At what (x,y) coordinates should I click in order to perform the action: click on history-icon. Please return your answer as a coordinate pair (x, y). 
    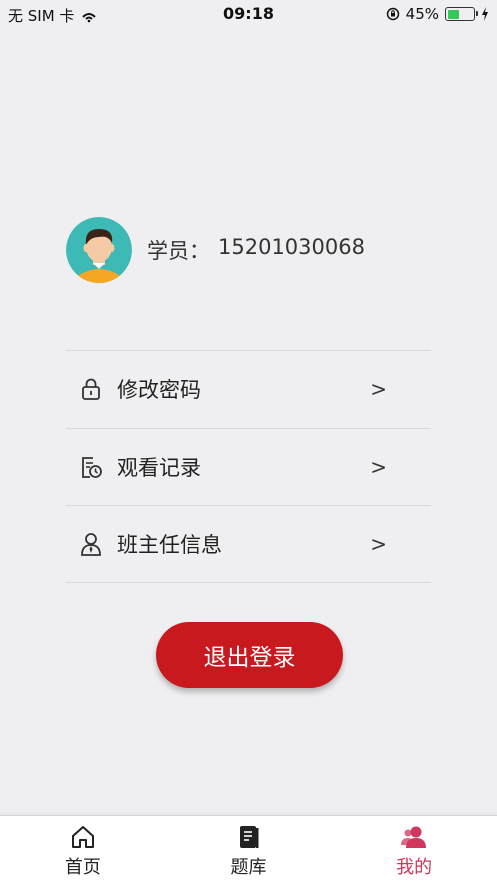
    Looking at the image, I should click on (92, 467).